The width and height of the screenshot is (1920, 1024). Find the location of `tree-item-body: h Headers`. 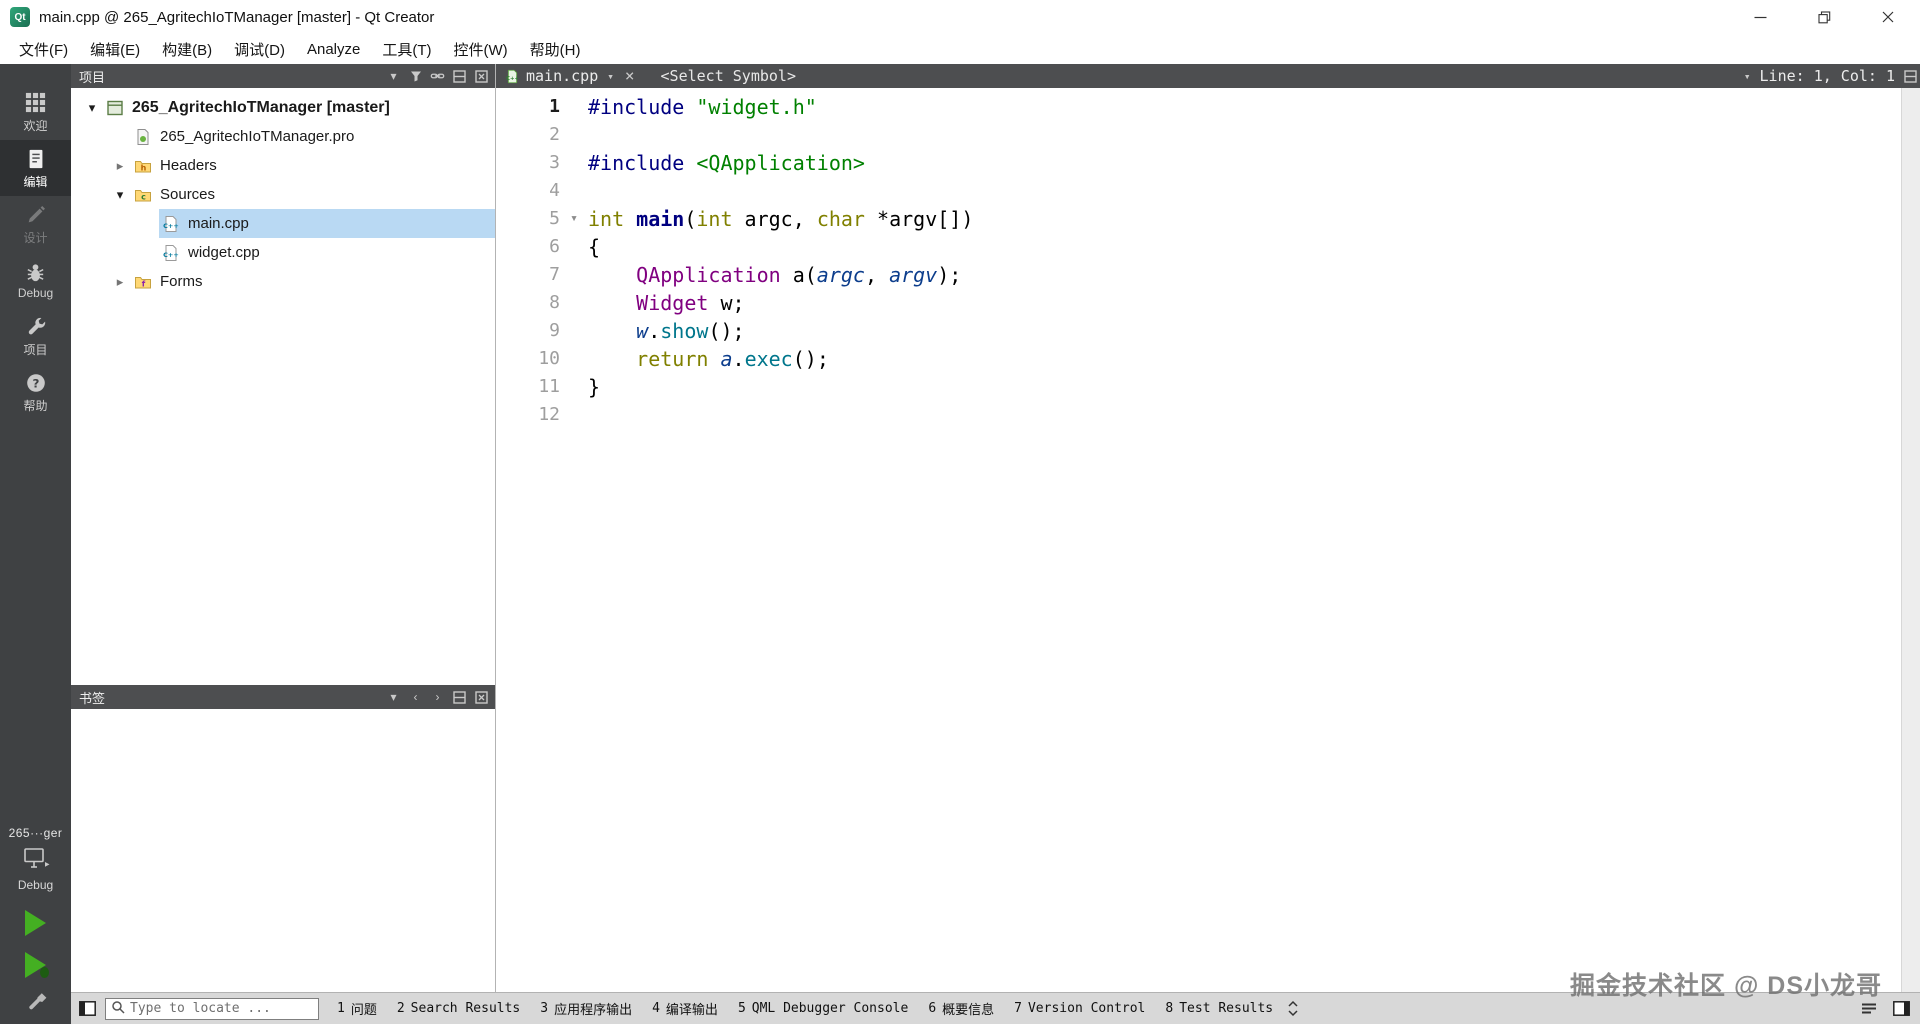

tree-item-body: h Headers is located at coordinates (313, 165).